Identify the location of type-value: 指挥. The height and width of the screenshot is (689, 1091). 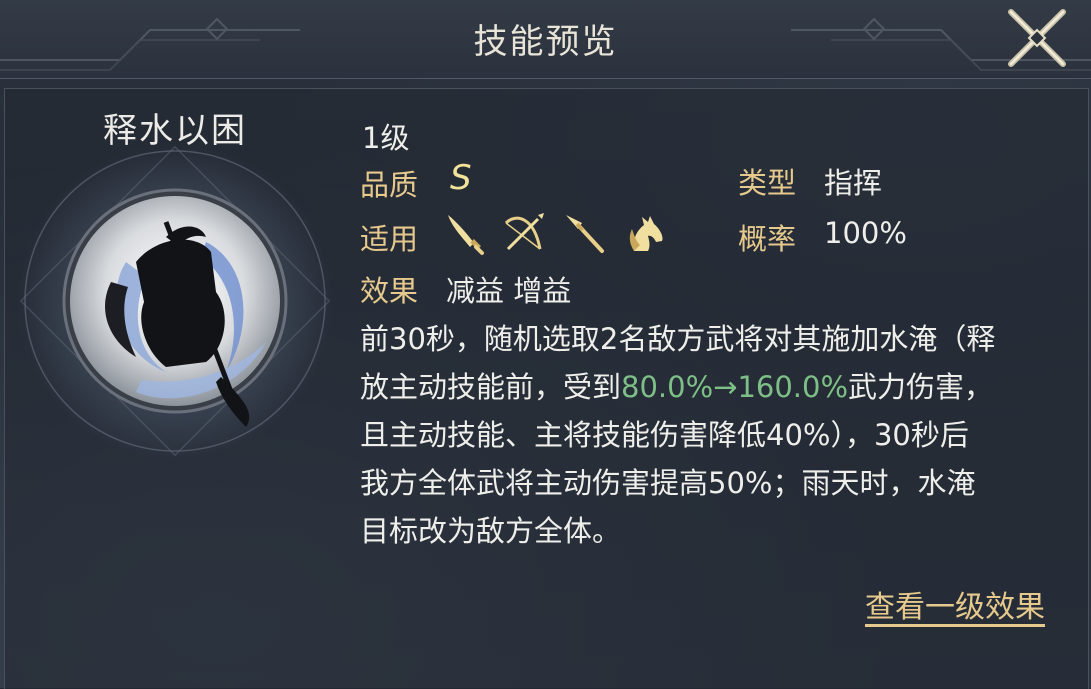
(853, 183).